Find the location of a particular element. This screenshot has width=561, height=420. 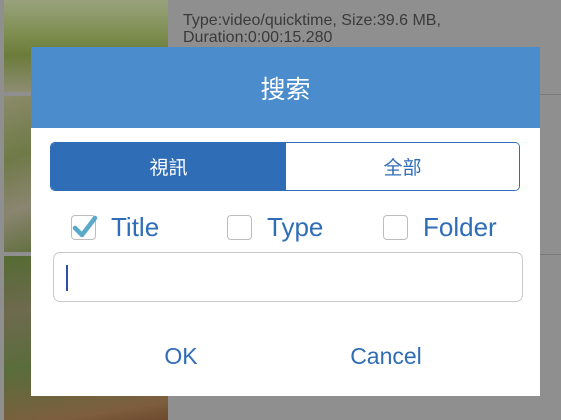

filter-title-option: Title is located at coordinates (115, 227).